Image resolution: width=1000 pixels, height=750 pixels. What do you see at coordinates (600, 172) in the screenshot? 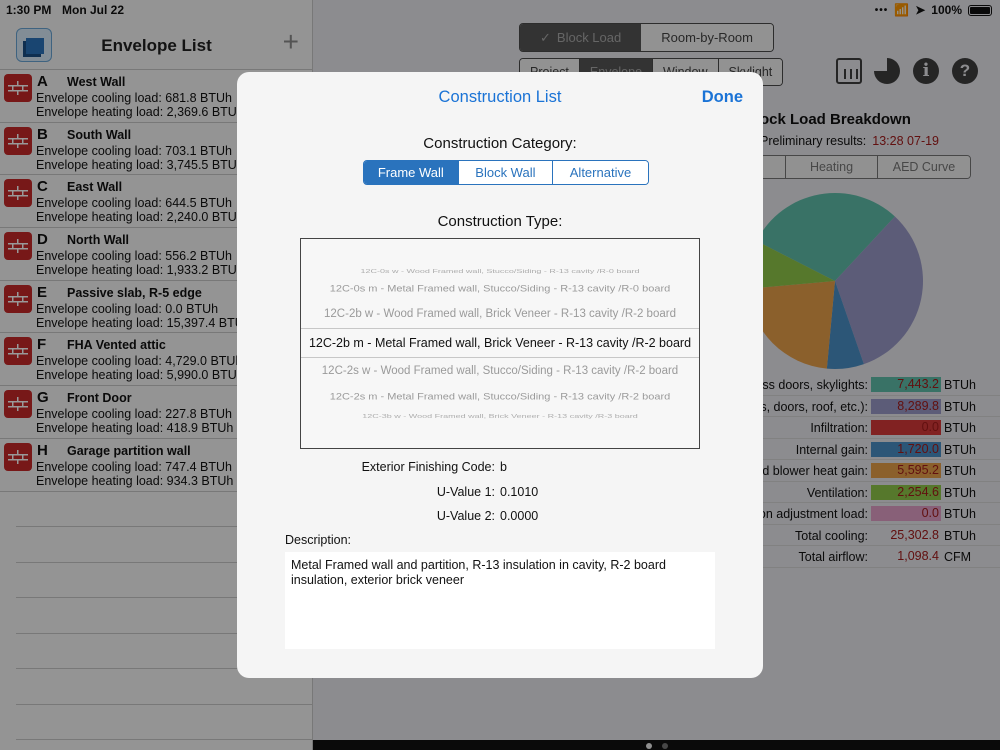
I see `category-alternative: Alternative` at bounding box center [600, 172].